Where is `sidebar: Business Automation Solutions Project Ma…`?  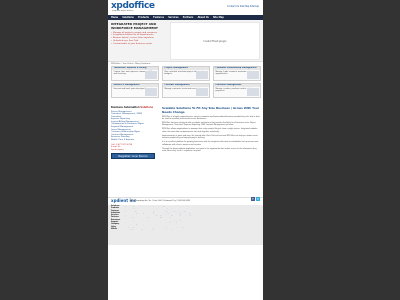
sidebar: Business Automation Solutions Project Ma… is located at coordinates (134, 133).